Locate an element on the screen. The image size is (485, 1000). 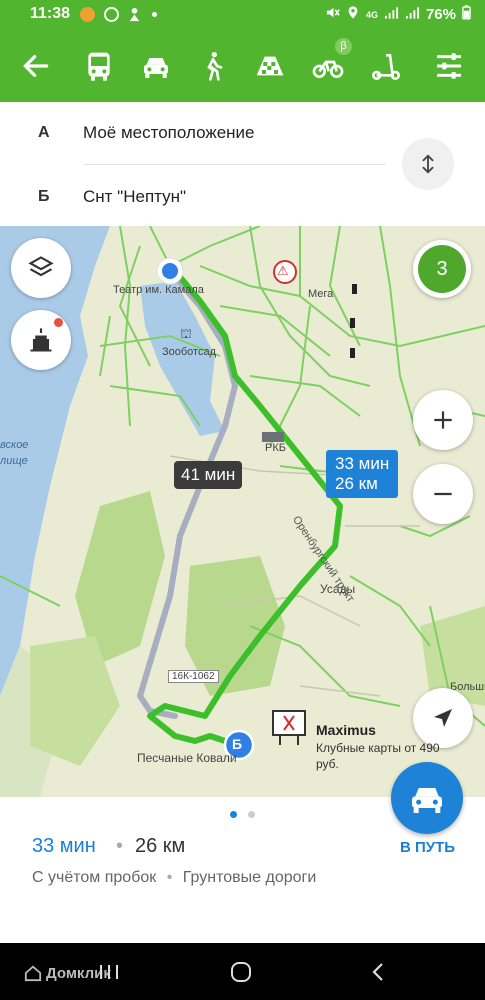
page-dot-active is located at coordinates (233, 814).